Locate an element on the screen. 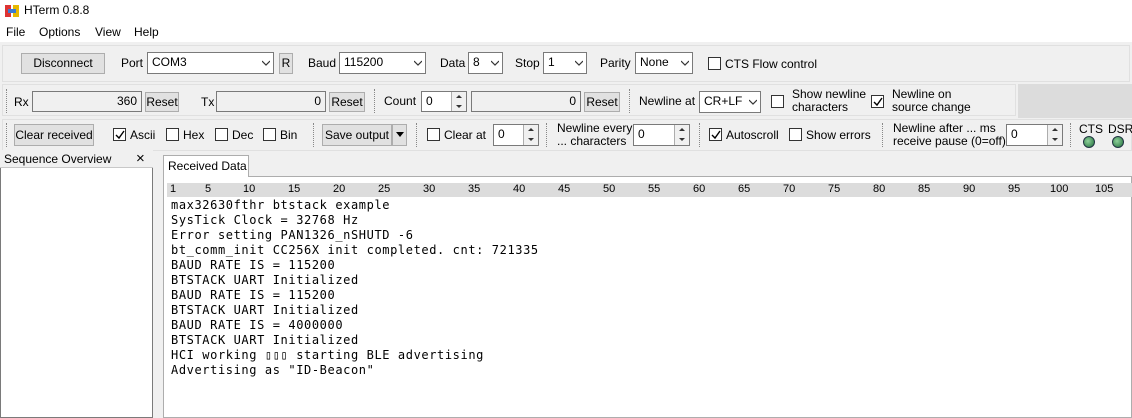 The height and width of the screenshot is (418, 1132). rx-reset-button: Reset is located at coordinates (162, 102).